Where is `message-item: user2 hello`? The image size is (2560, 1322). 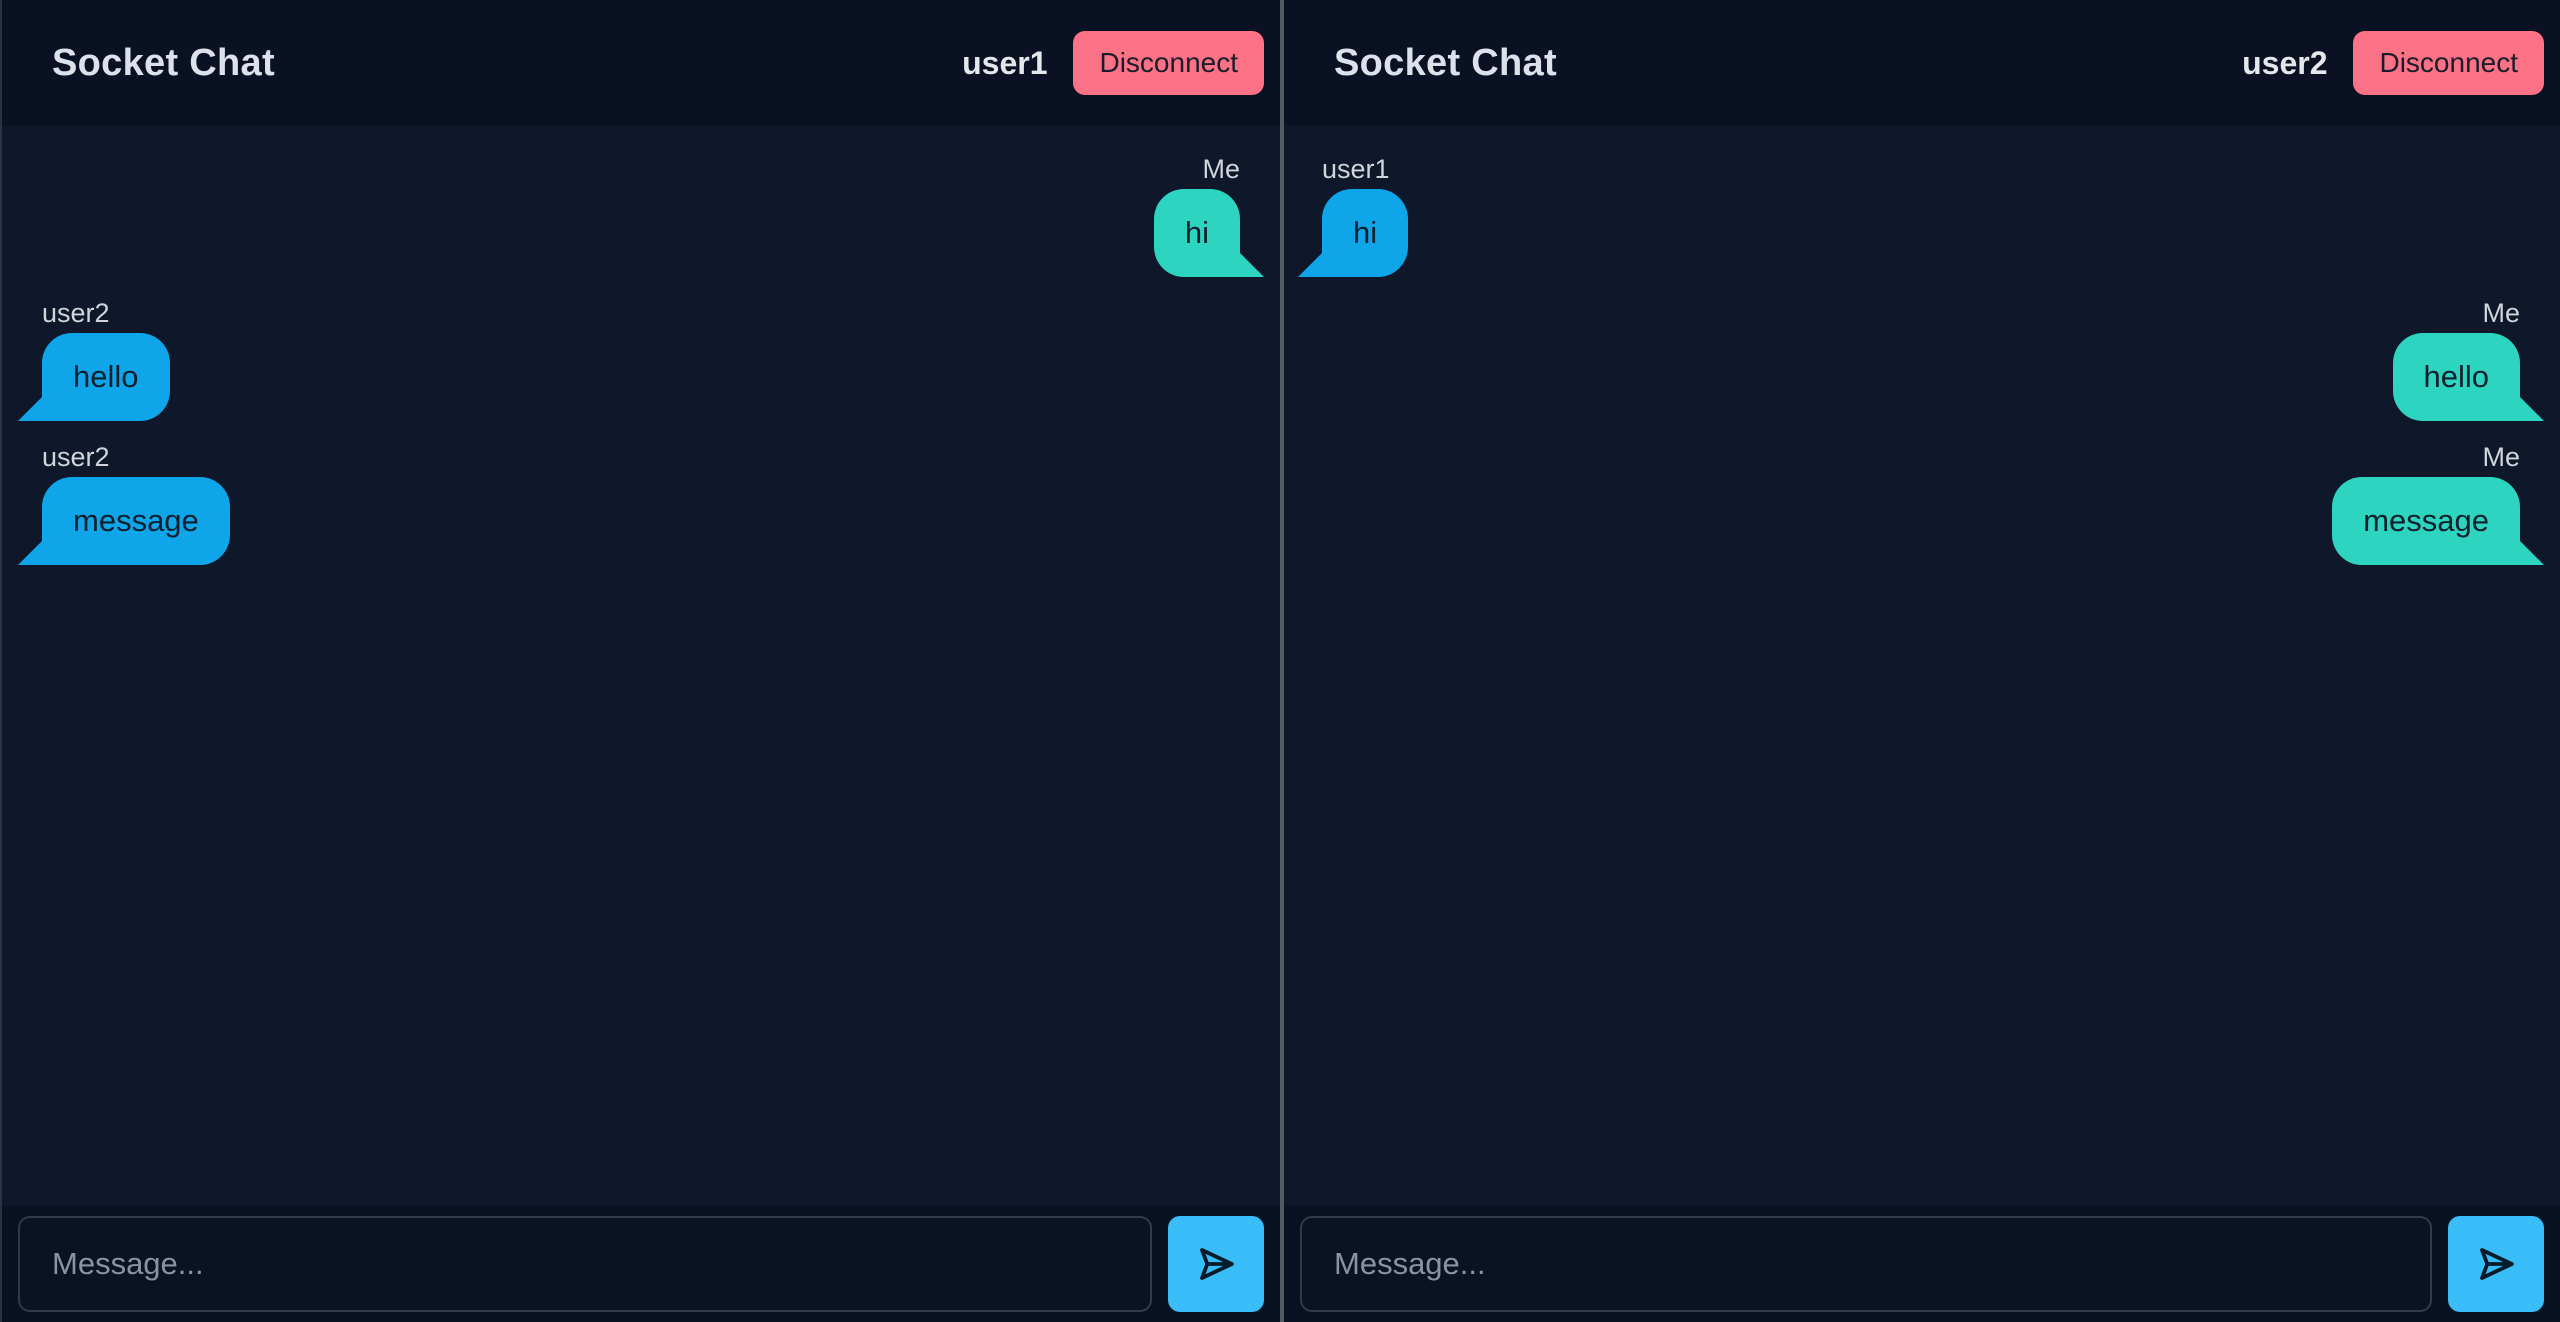 message-item: user2 hello is located at coordinates (106, 359).